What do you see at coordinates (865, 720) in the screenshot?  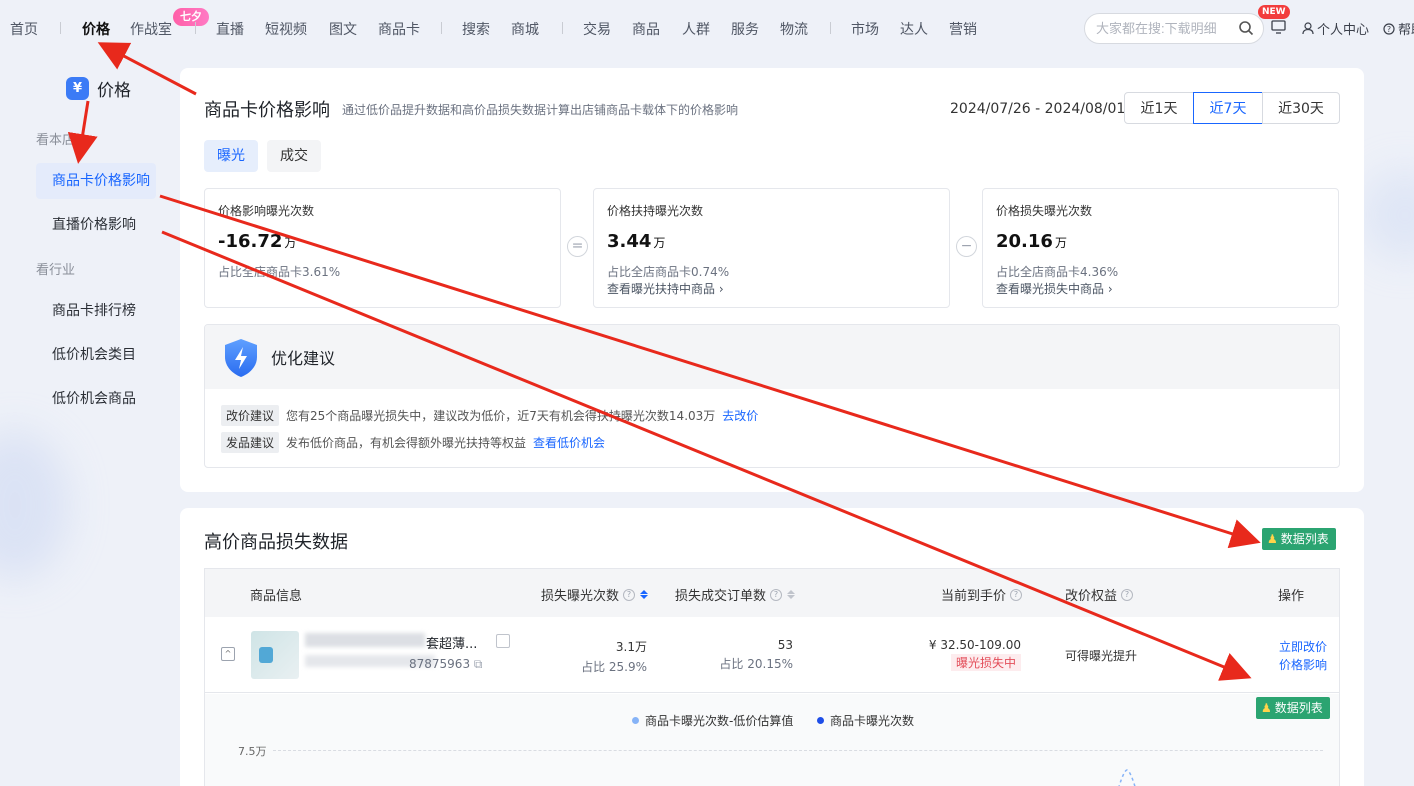 I see `legend-item-exposure: 商品卡曝光次数` at bounding box center [865, 720].